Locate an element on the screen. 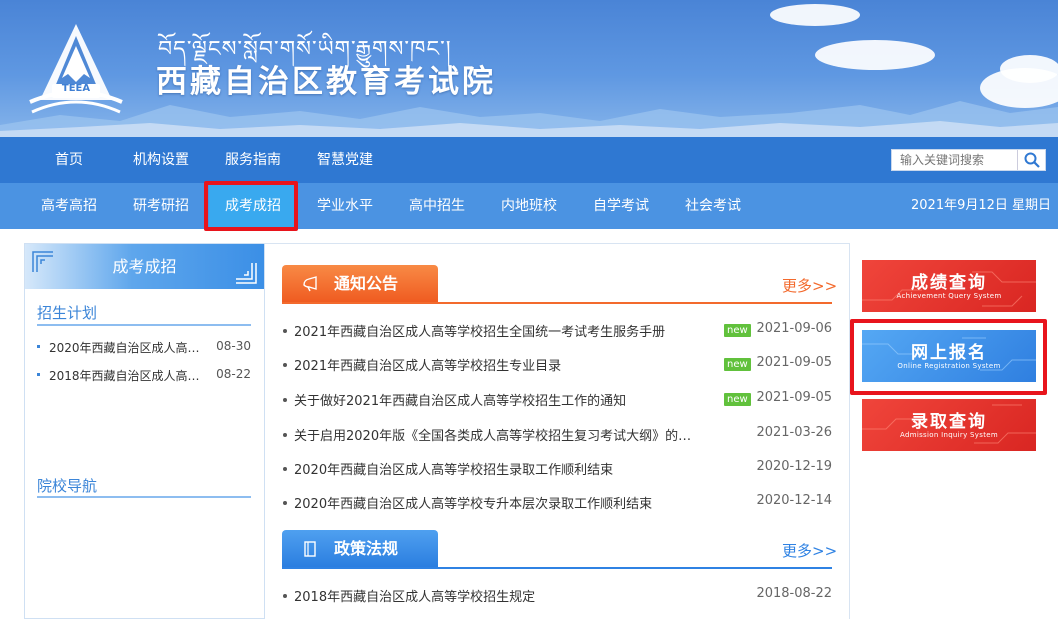  notice-title: 2021年西藏自治区成人高等学校招生全国统一考试考生服务手册 is located at coordinates (479, 330).